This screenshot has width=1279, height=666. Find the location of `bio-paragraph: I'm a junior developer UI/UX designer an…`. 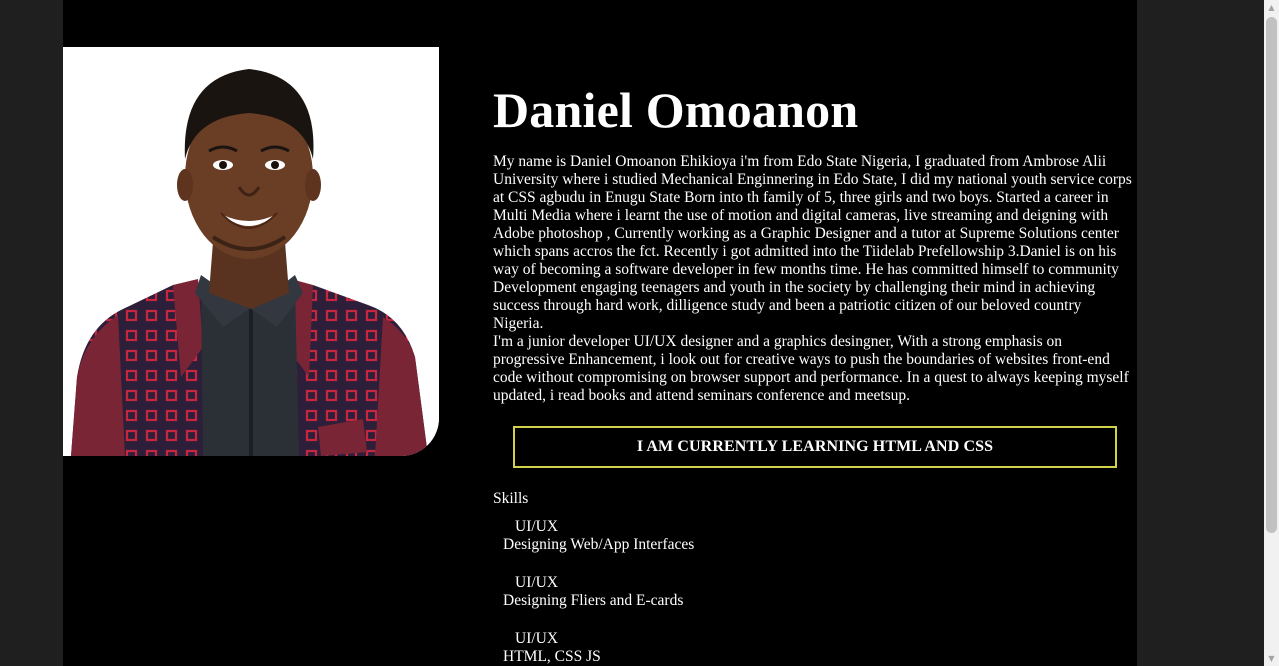

bio-paragraph: I'm a junior developer UI/UX designer an… is located at coordinates (811, 368).